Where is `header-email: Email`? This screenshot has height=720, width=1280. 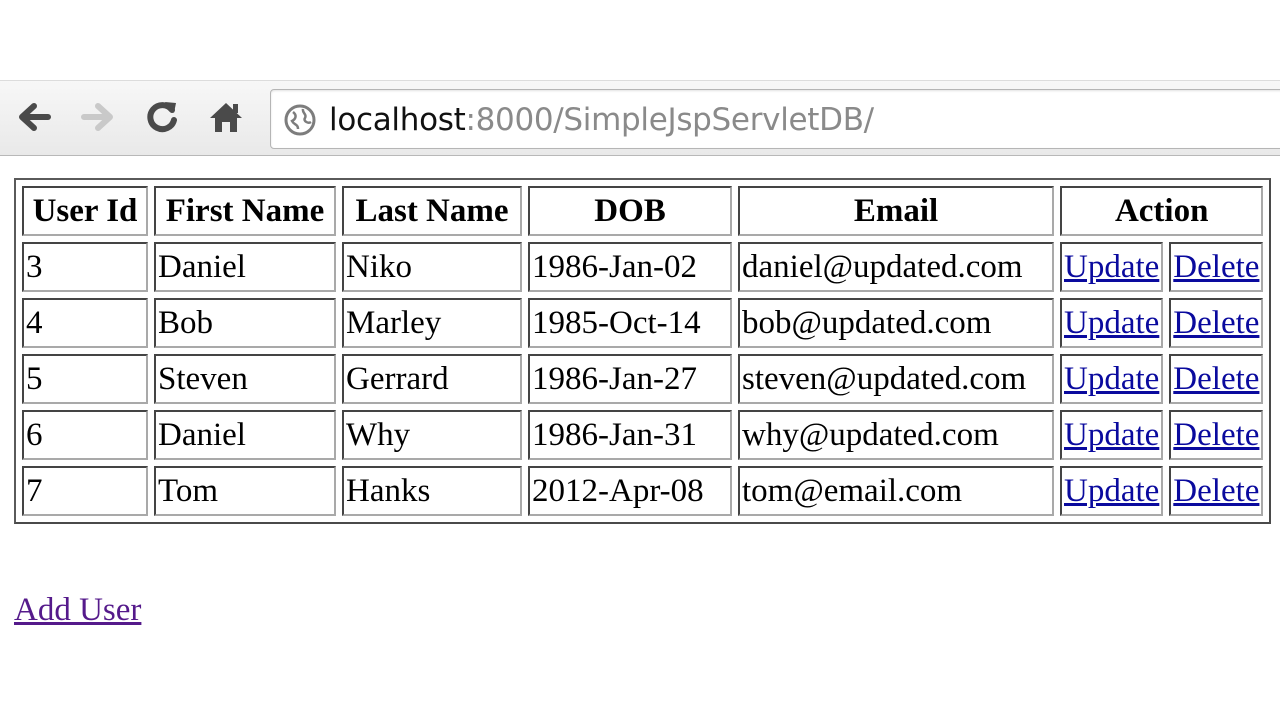 header-email: Email is located at coordinates (896, 211).